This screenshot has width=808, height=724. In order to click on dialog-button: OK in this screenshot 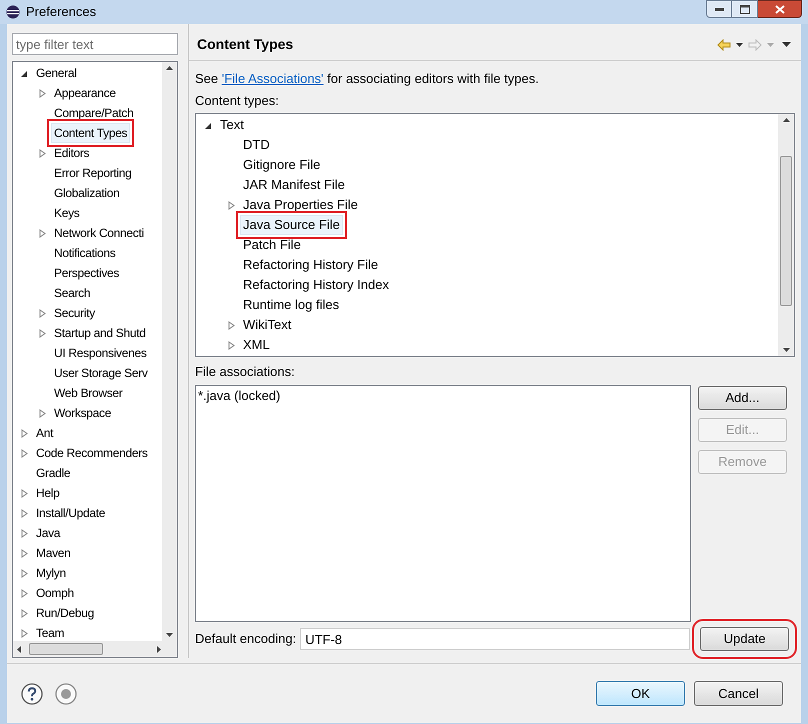, I will do `click(640, 693)`.